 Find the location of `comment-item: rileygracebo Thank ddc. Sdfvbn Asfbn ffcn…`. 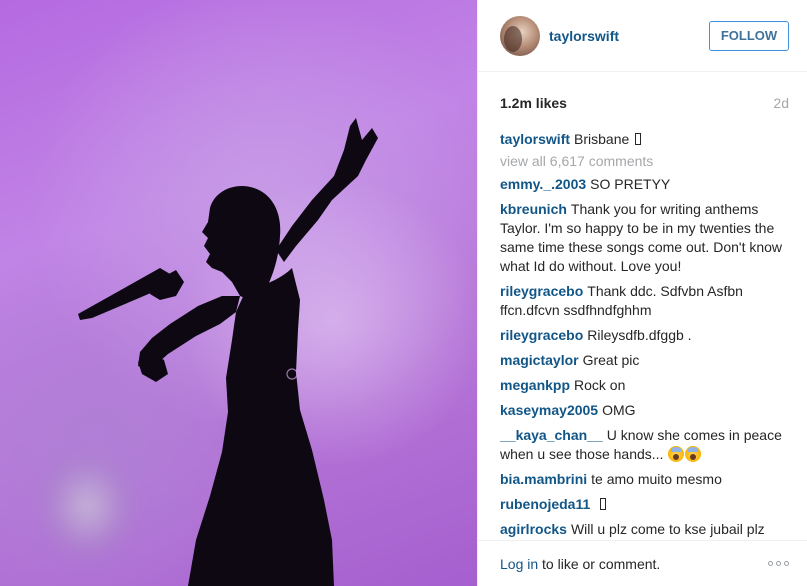

comment-item: rileygracebo Thank ddc. Sdfvbn Asfbn ffcn… is located at coordinates (644, 301).